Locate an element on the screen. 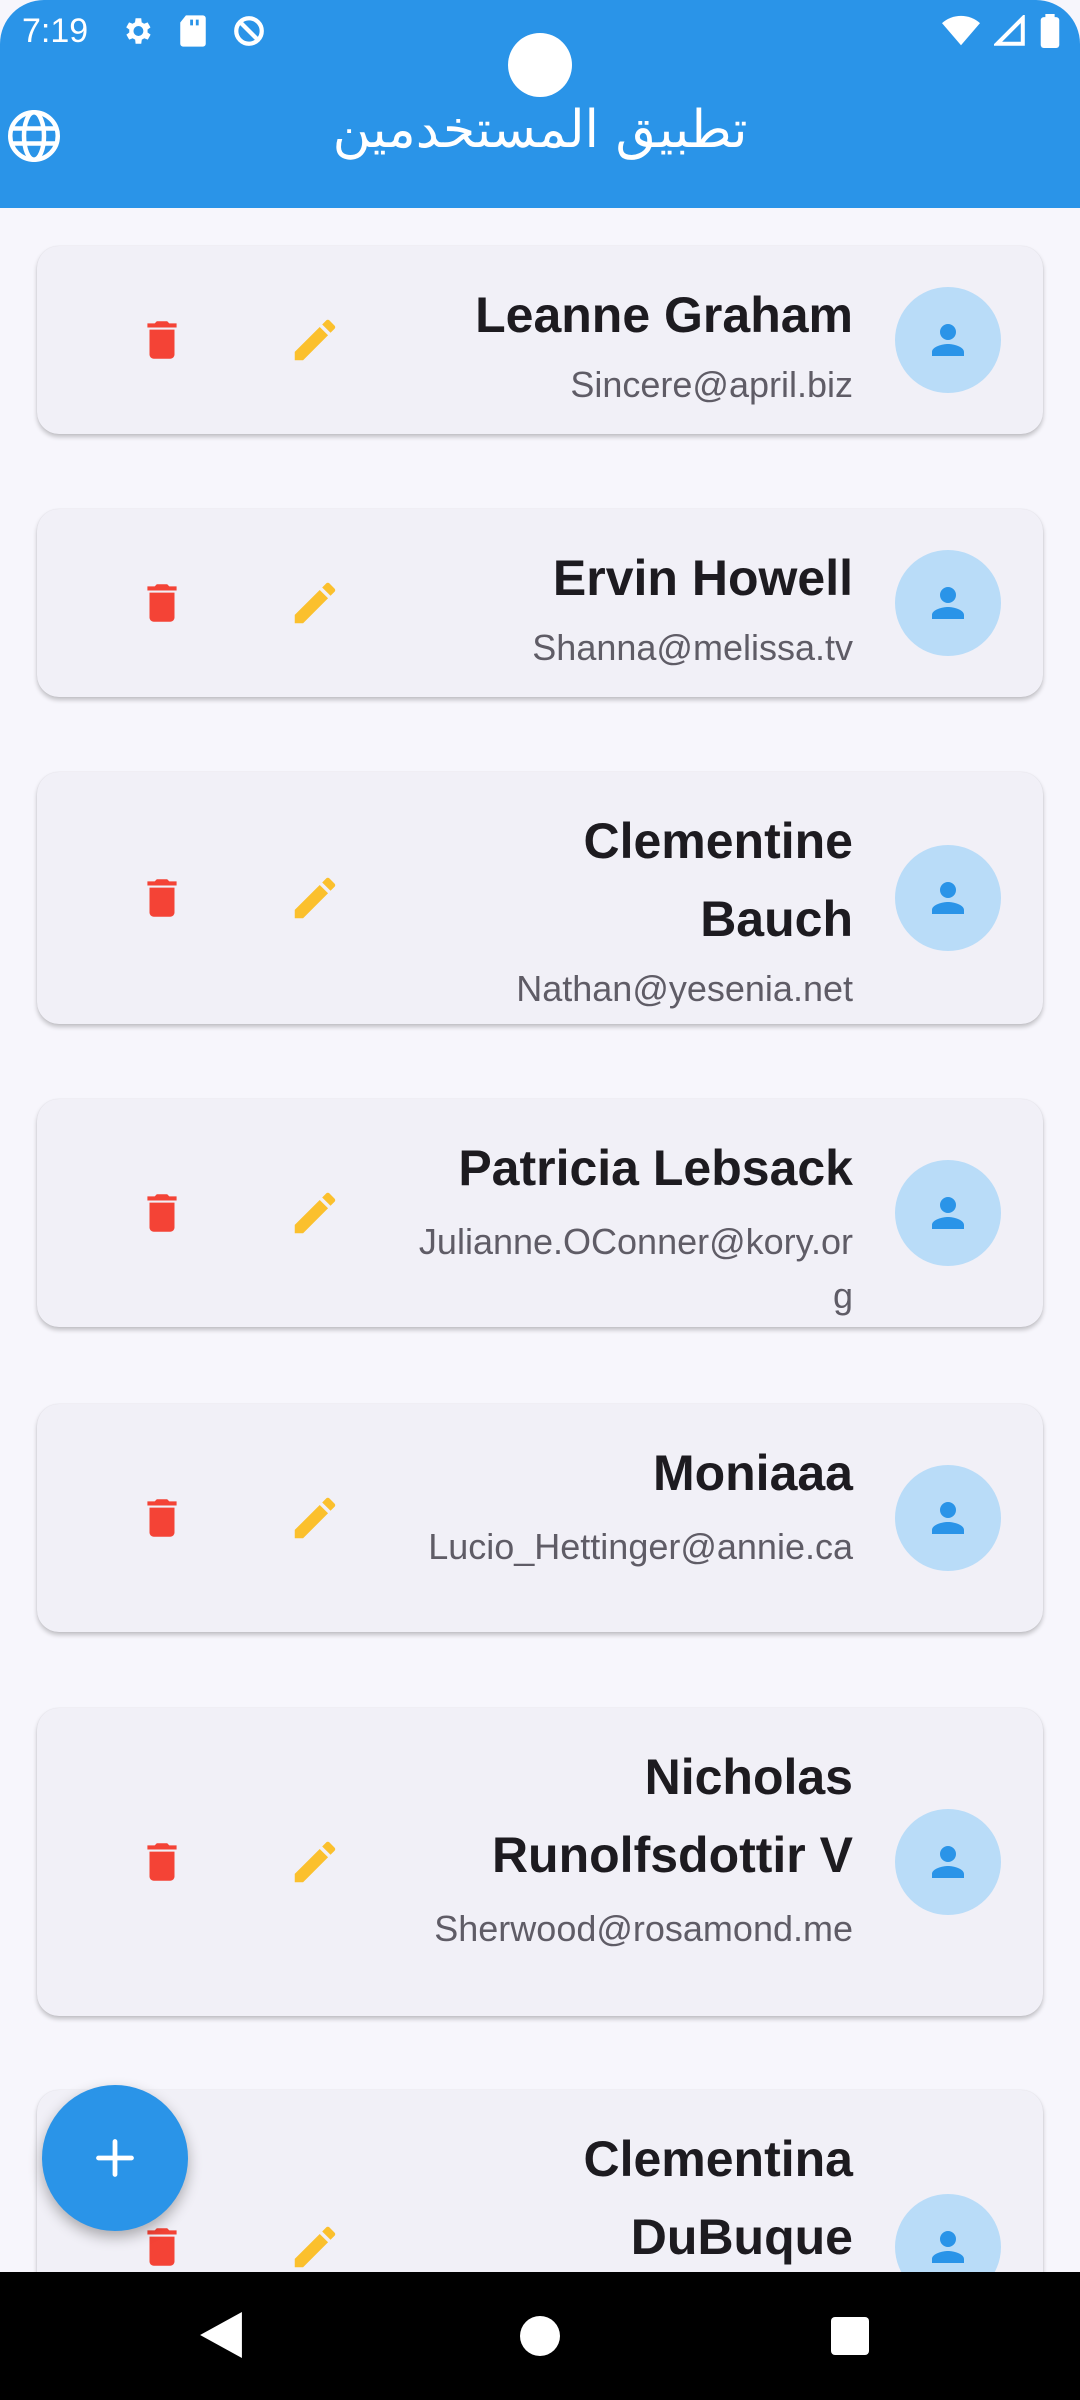 The image size is (1080, 2400). app-title: تطبيق المستخدمين is located at coordinates (540, 130).